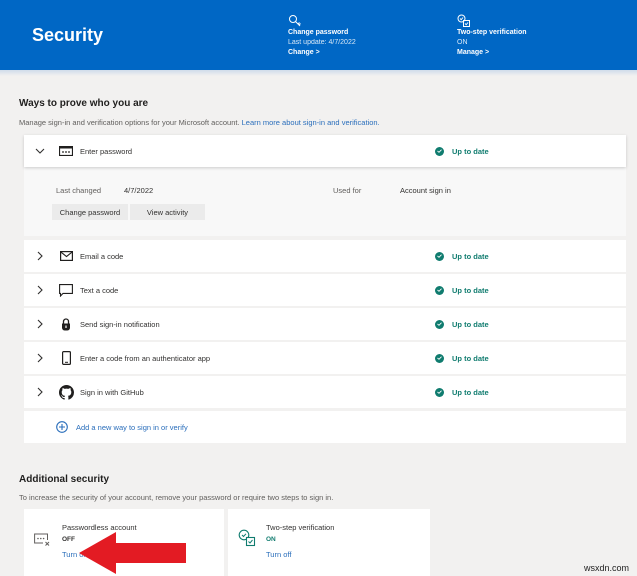 The image size is (637, 576). I want to click on add-circle-icon, so click(62, 427).